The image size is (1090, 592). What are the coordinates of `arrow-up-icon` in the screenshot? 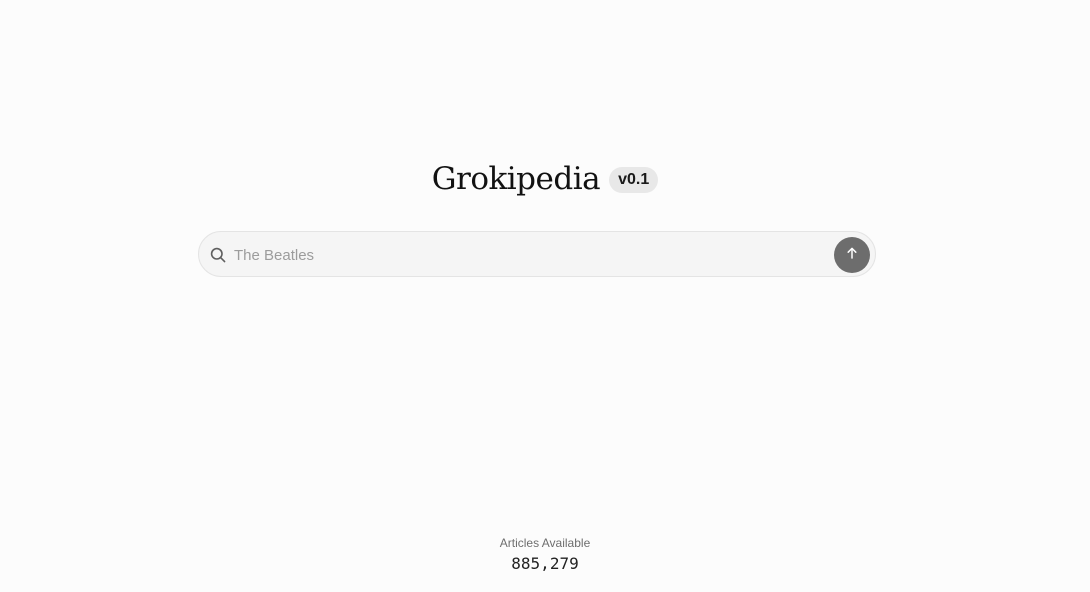 It's located at (852, 255).